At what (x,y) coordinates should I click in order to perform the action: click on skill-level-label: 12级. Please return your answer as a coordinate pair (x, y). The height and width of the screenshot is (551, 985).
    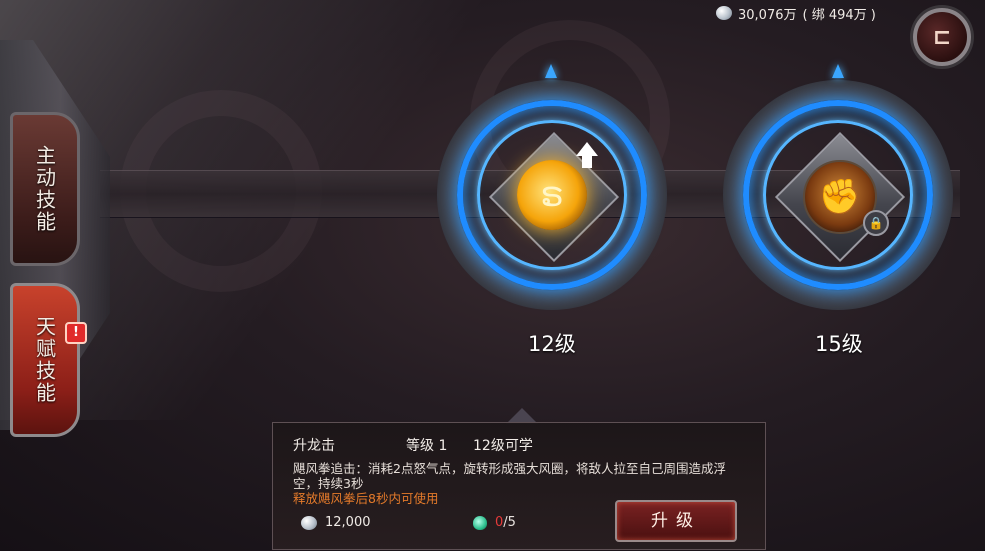
    Looking at the image, I should click on (552, 344).